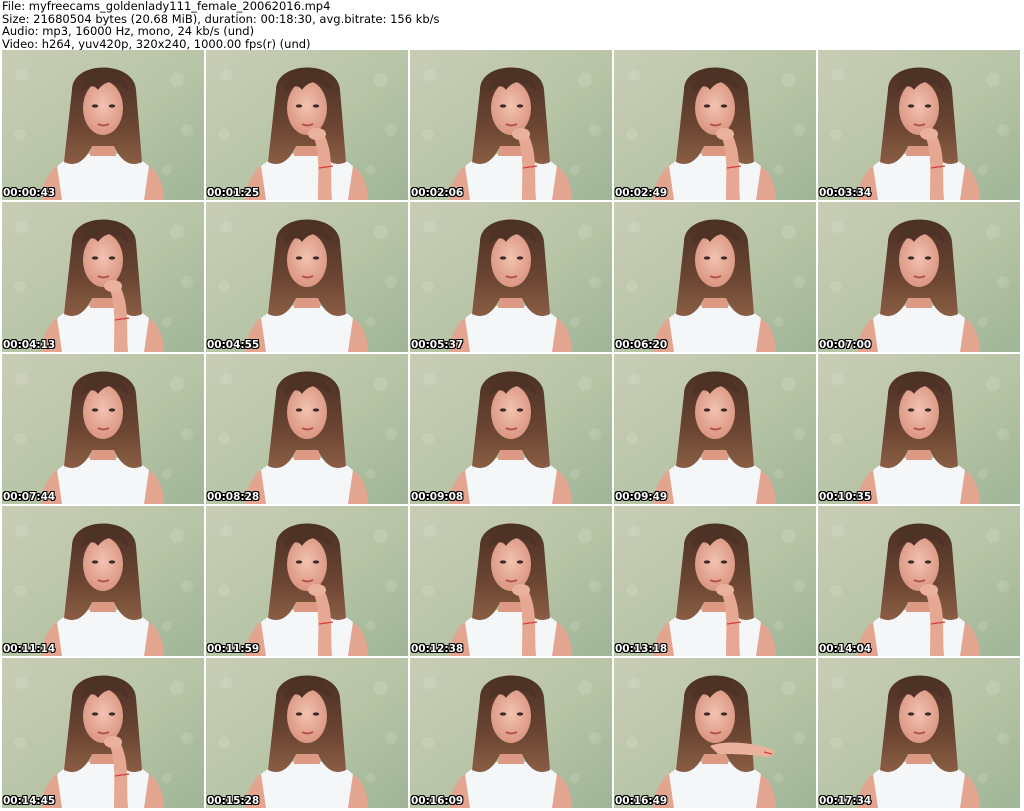  I want to click on frame-timestamp: 00:05:37, so click(437, 345).